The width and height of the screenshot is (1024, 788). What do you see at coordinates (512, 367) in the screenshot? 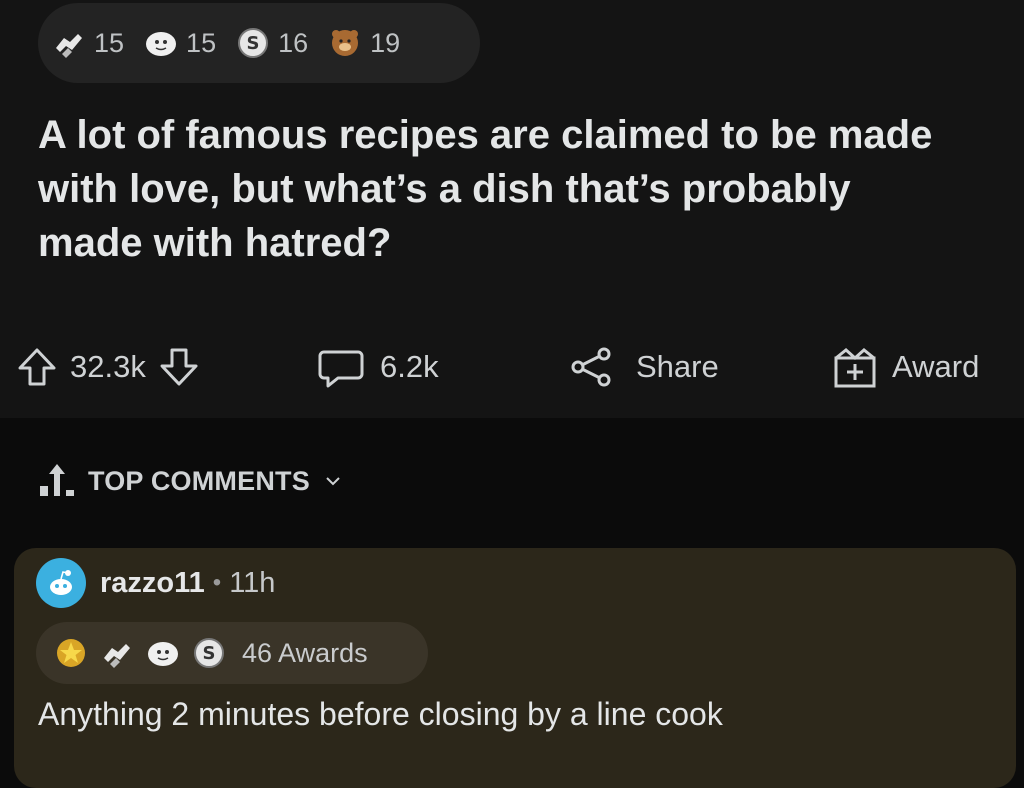
I see `post-actions: 32.3k 6.2k Share Award` at bounding box center [512, 367].